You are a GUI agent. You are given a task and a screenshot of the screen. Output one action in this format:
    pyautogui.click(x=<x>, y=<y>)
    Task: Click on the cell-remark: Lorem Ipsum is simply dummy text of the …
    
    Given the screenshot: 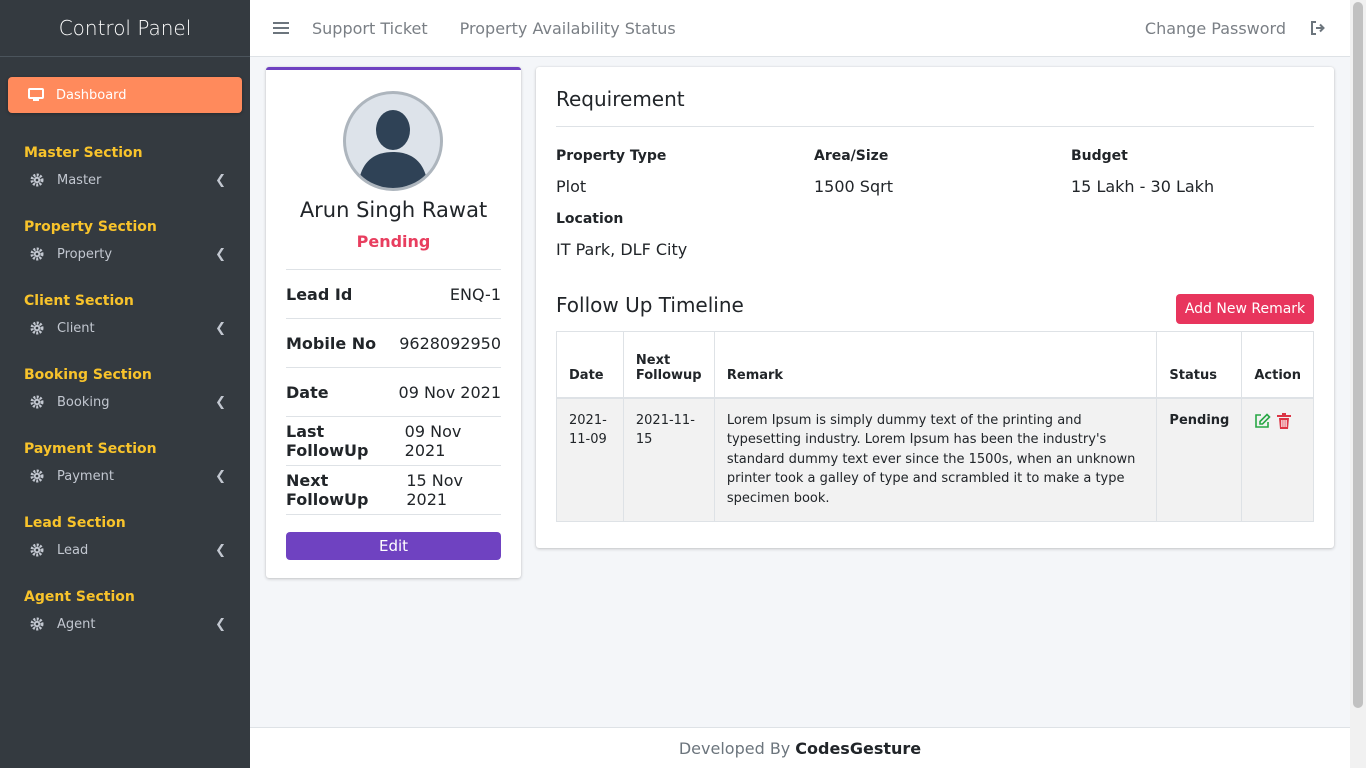 What is the action you would take?
    pyautogui.click(x=935, y=459)
    